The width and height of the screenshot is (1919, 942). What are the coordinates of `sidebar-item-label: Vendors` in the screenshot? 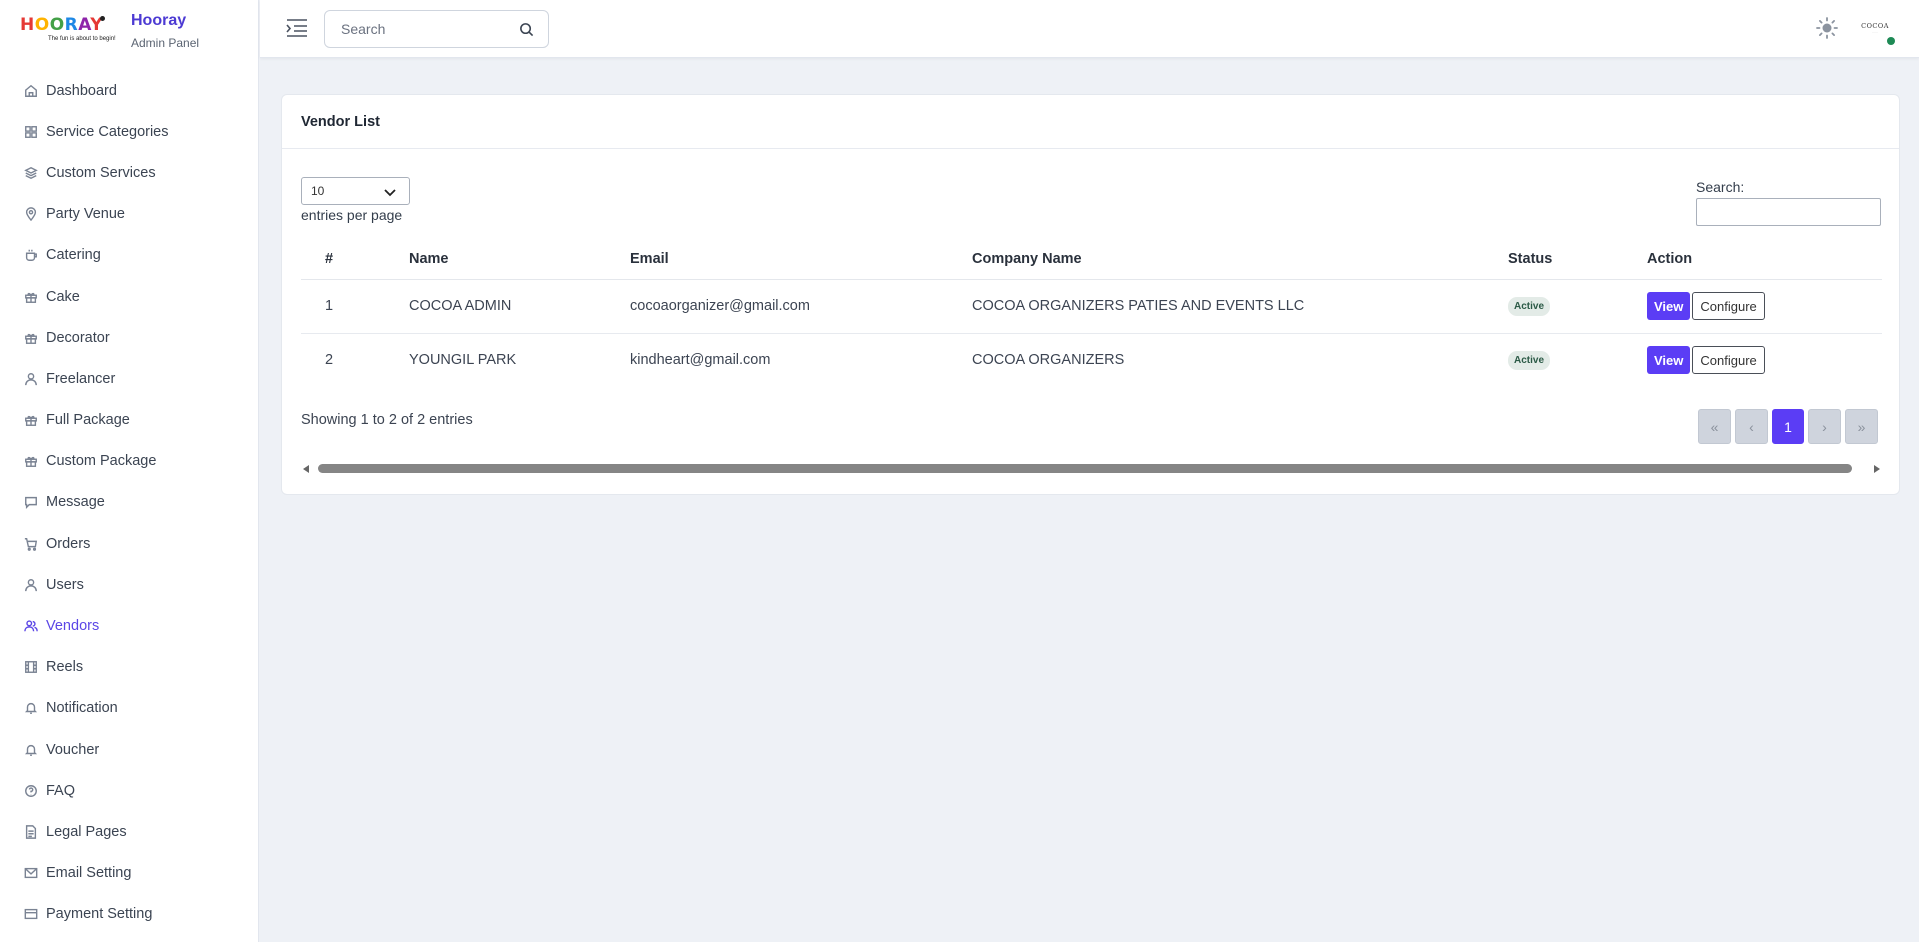 It's located at (73, 626).